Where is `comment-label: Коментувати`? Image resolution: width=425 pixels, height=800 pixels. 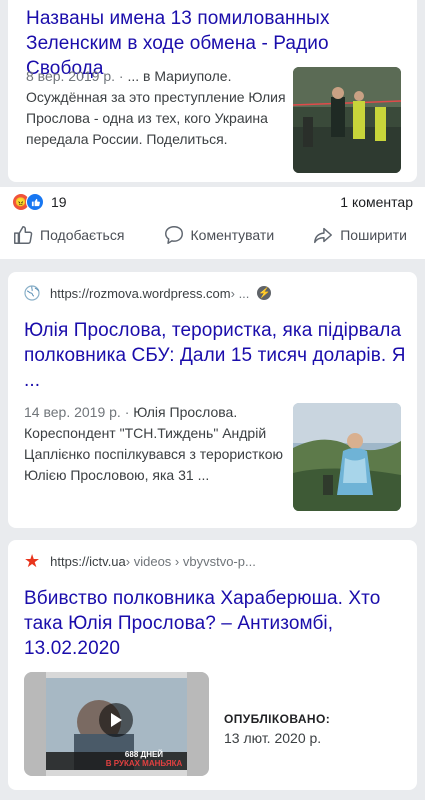
comment-label: Коментувати is located at coordinates (232, 235).